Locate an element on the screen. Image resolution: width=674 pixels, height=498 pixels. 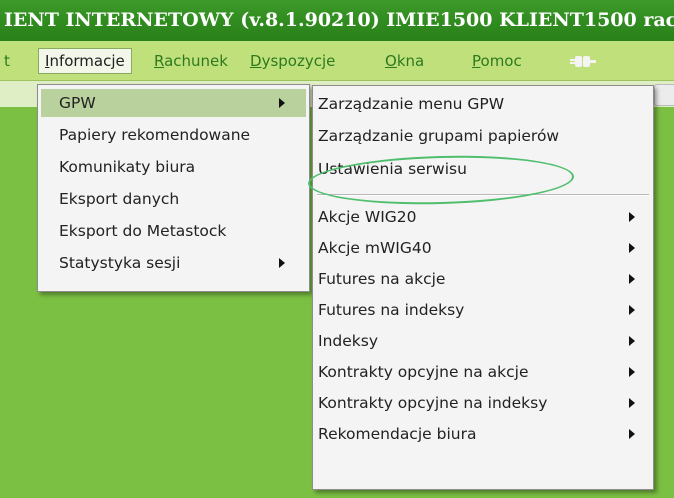
menubar-accel: P is located at coordinates (476, 61).